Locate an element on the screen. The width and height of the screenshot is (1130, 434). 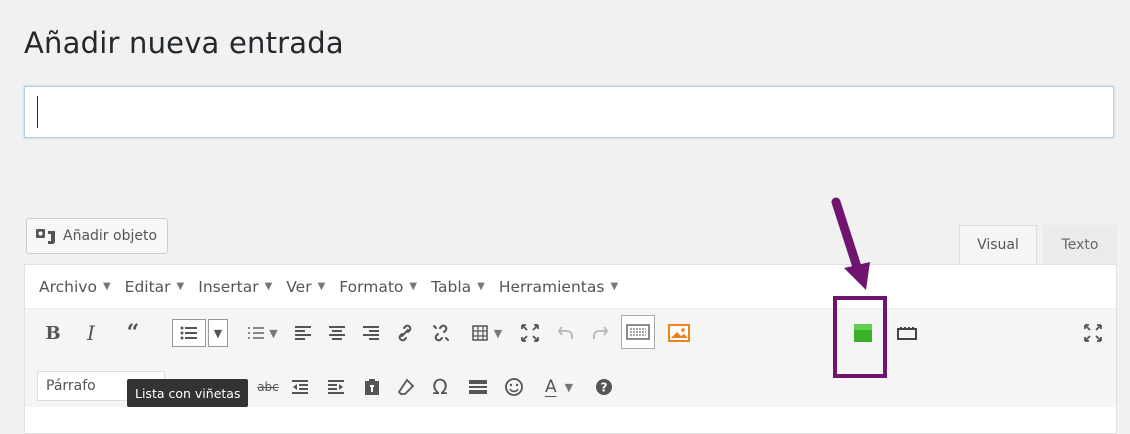
table-button: ▼ is located at coordinates (487, 333).